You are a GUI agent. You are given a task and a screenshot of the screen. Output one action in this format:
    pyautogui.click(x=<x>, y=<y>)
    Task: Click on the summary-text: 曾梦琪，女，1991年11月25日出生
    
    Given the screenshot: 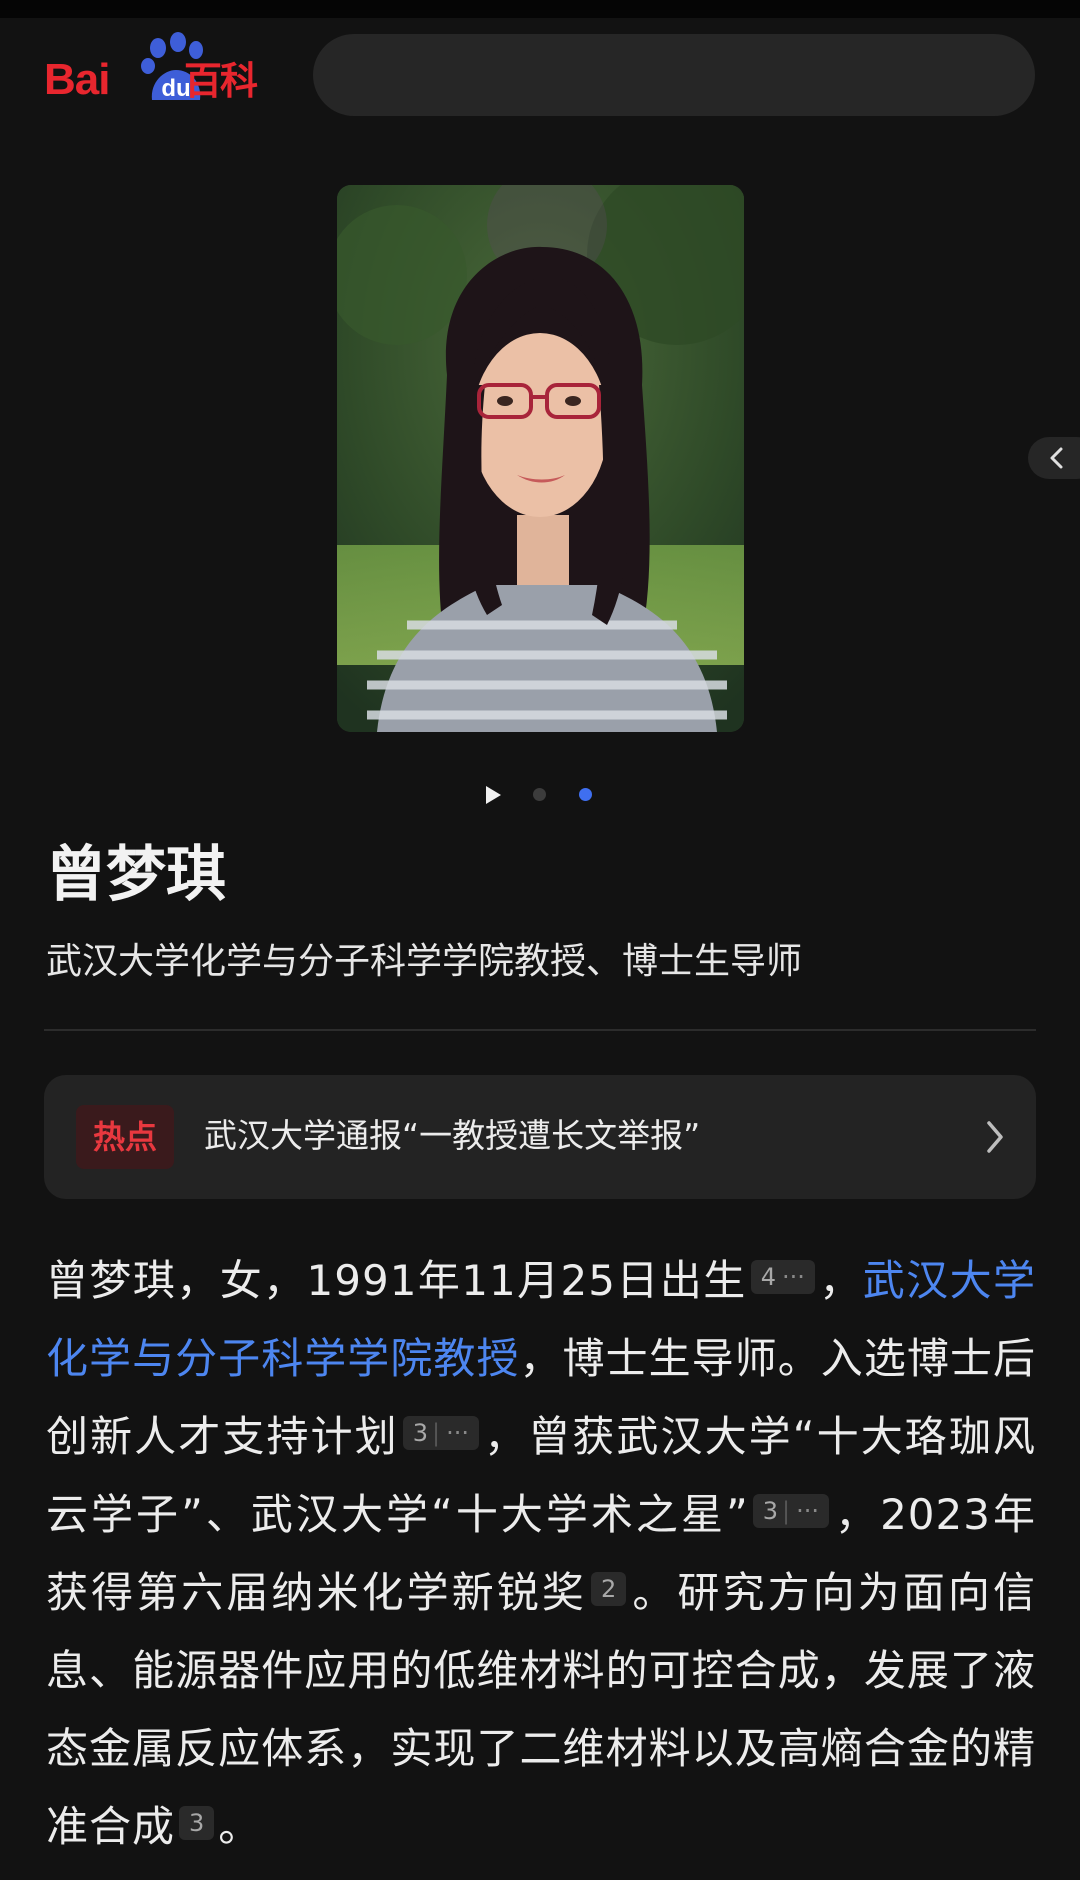 What is the action you would take?
    pyautogui.click(x=396, y=1280)
    